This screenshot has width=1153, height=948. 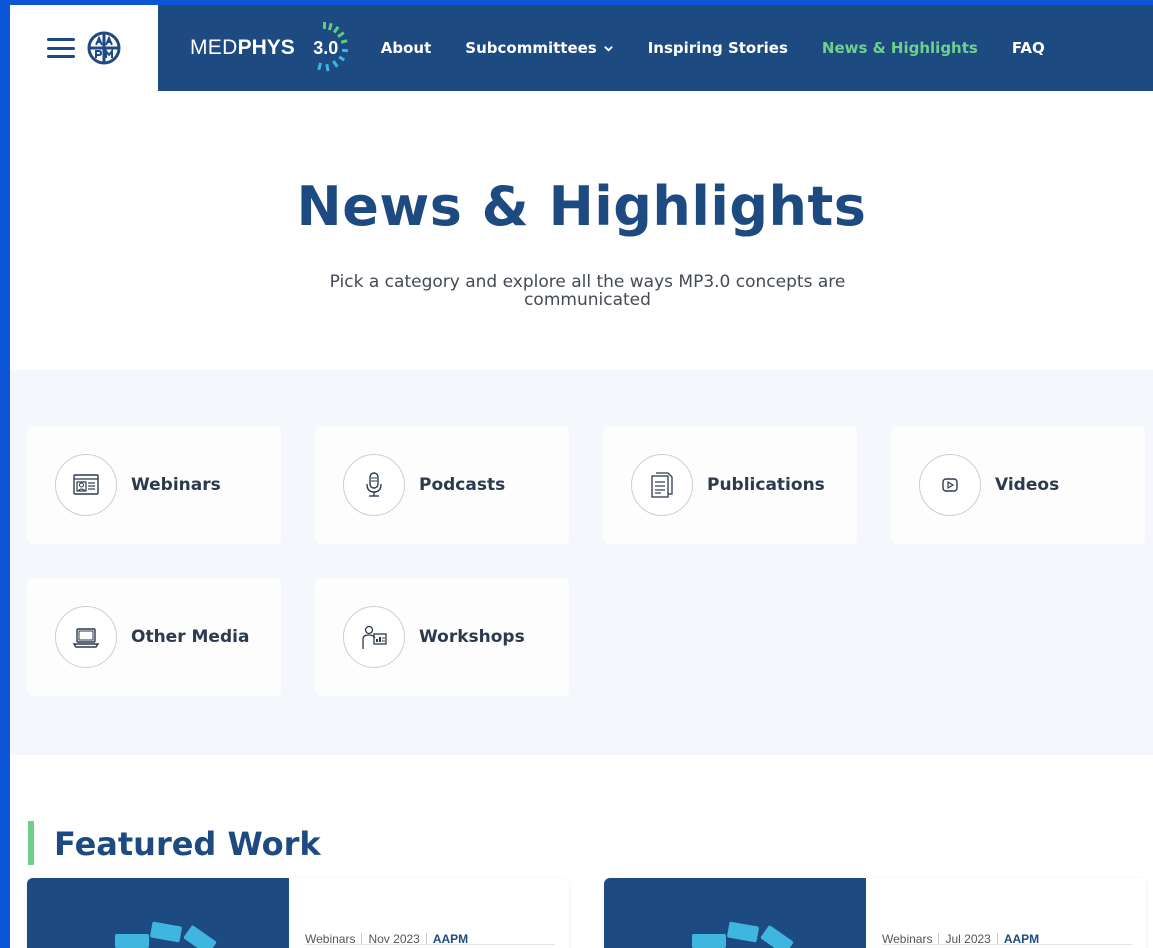 I want to click on nav-faq: FAQ, so click(x=1028, y=48).